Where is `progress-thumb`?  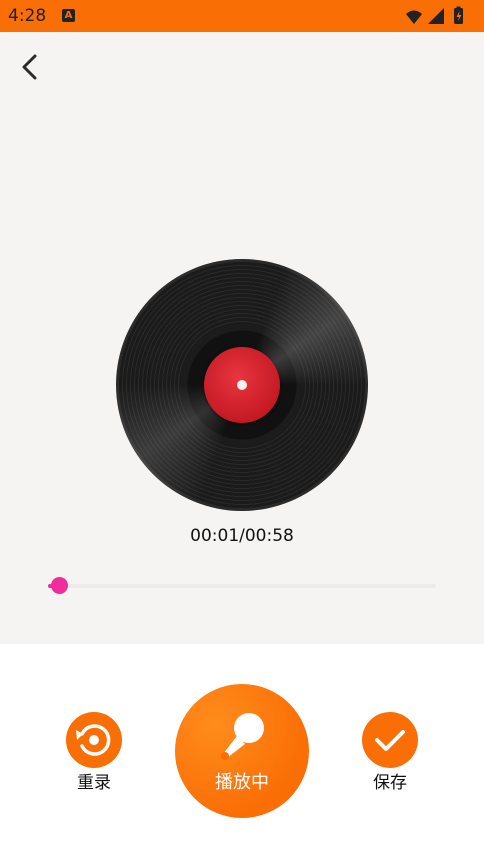
progress-thumb is located at coordinates (59, 585).